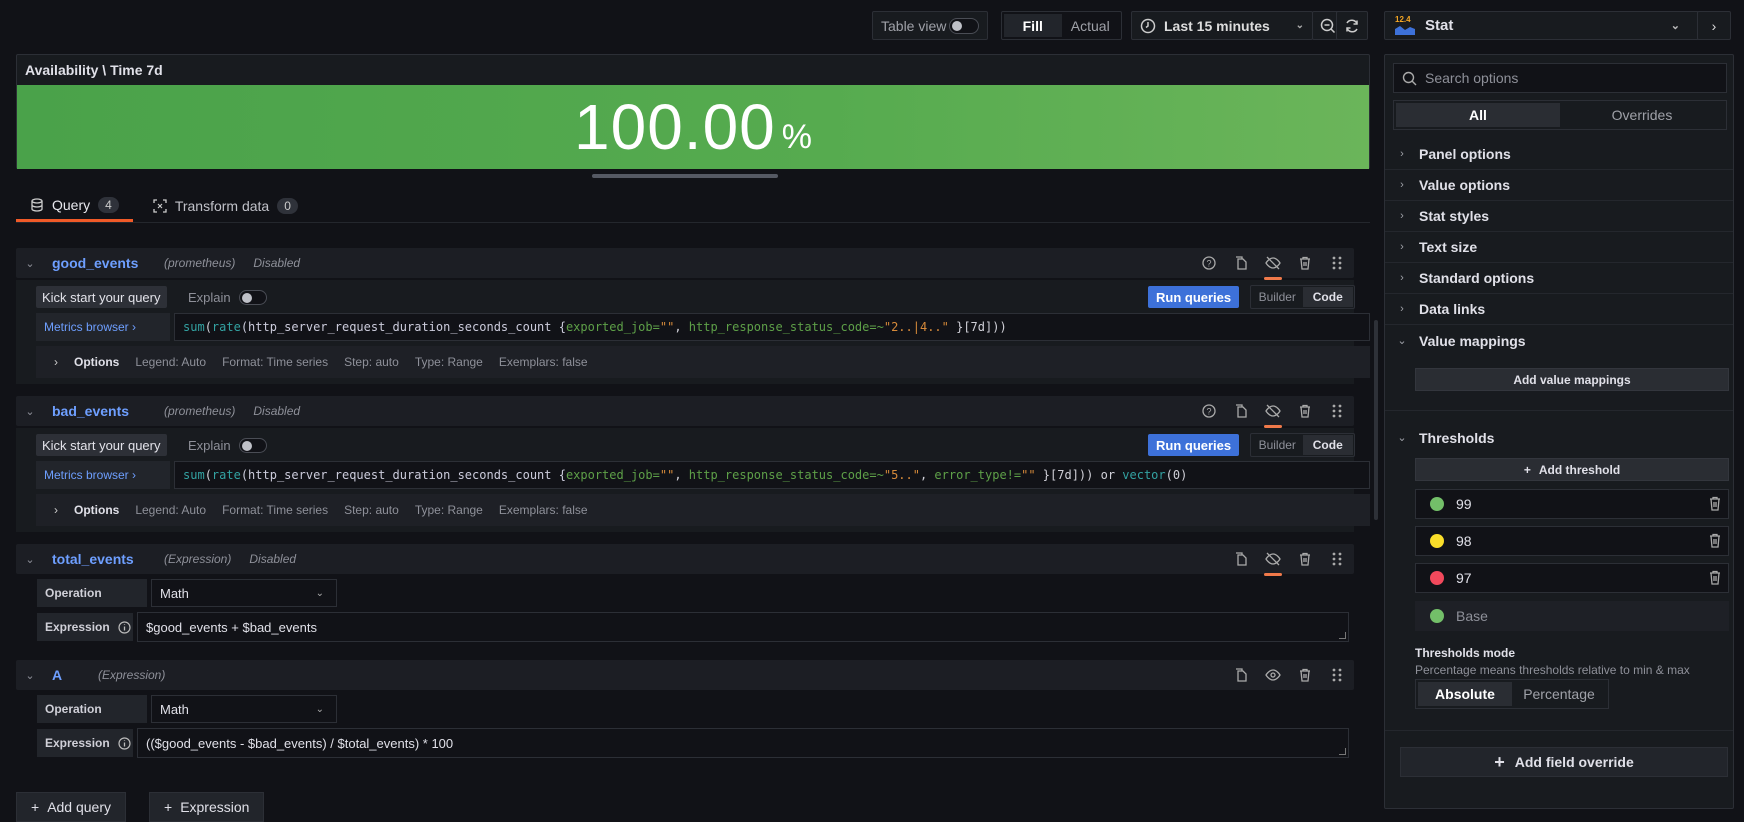 Image resolution: width=1744 pixels, height=822 pixels. I want to click on scrollbar, so click(1376, 420).